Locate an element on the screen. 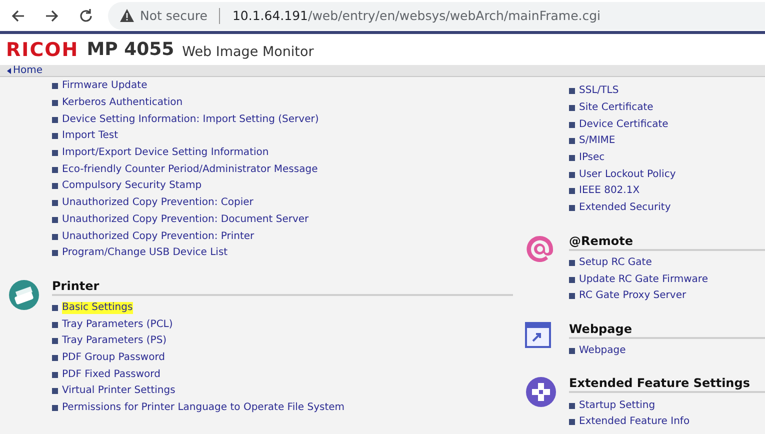  menu-link: Startup Setting is located at coordinates (617, 406).